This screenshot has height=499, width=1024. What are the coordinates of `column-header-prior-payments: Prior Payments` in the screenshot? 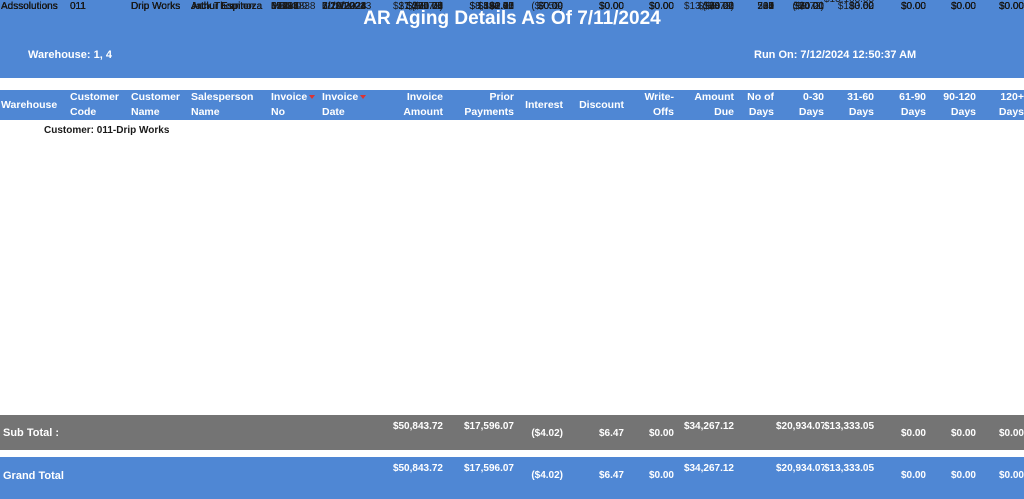 It's located at (489, 104).